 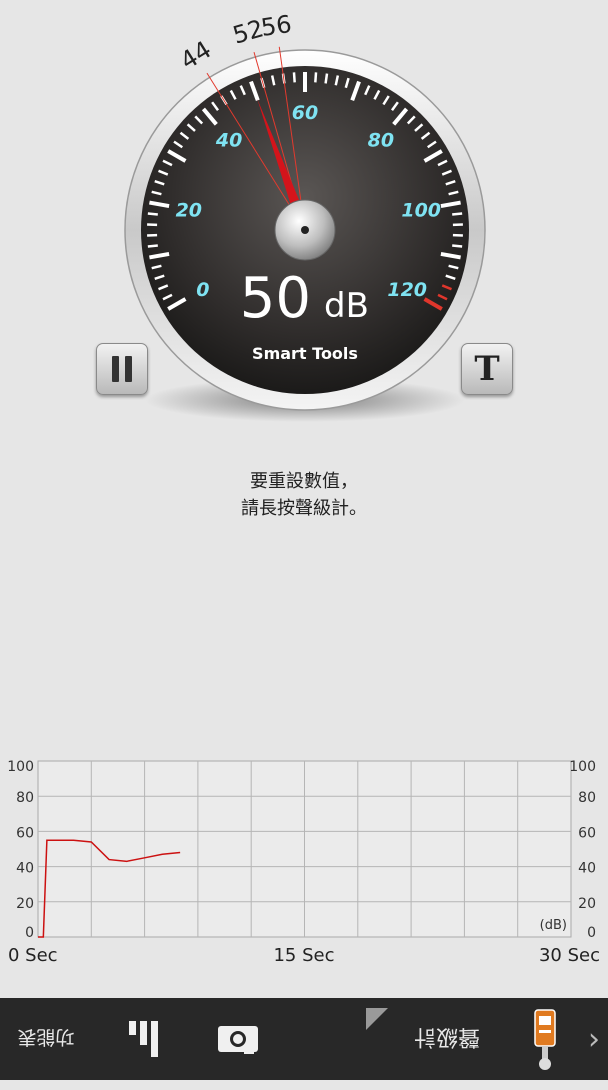 I want to click on sound-meter-label: 聲級計, so click(x=447, y=1039).